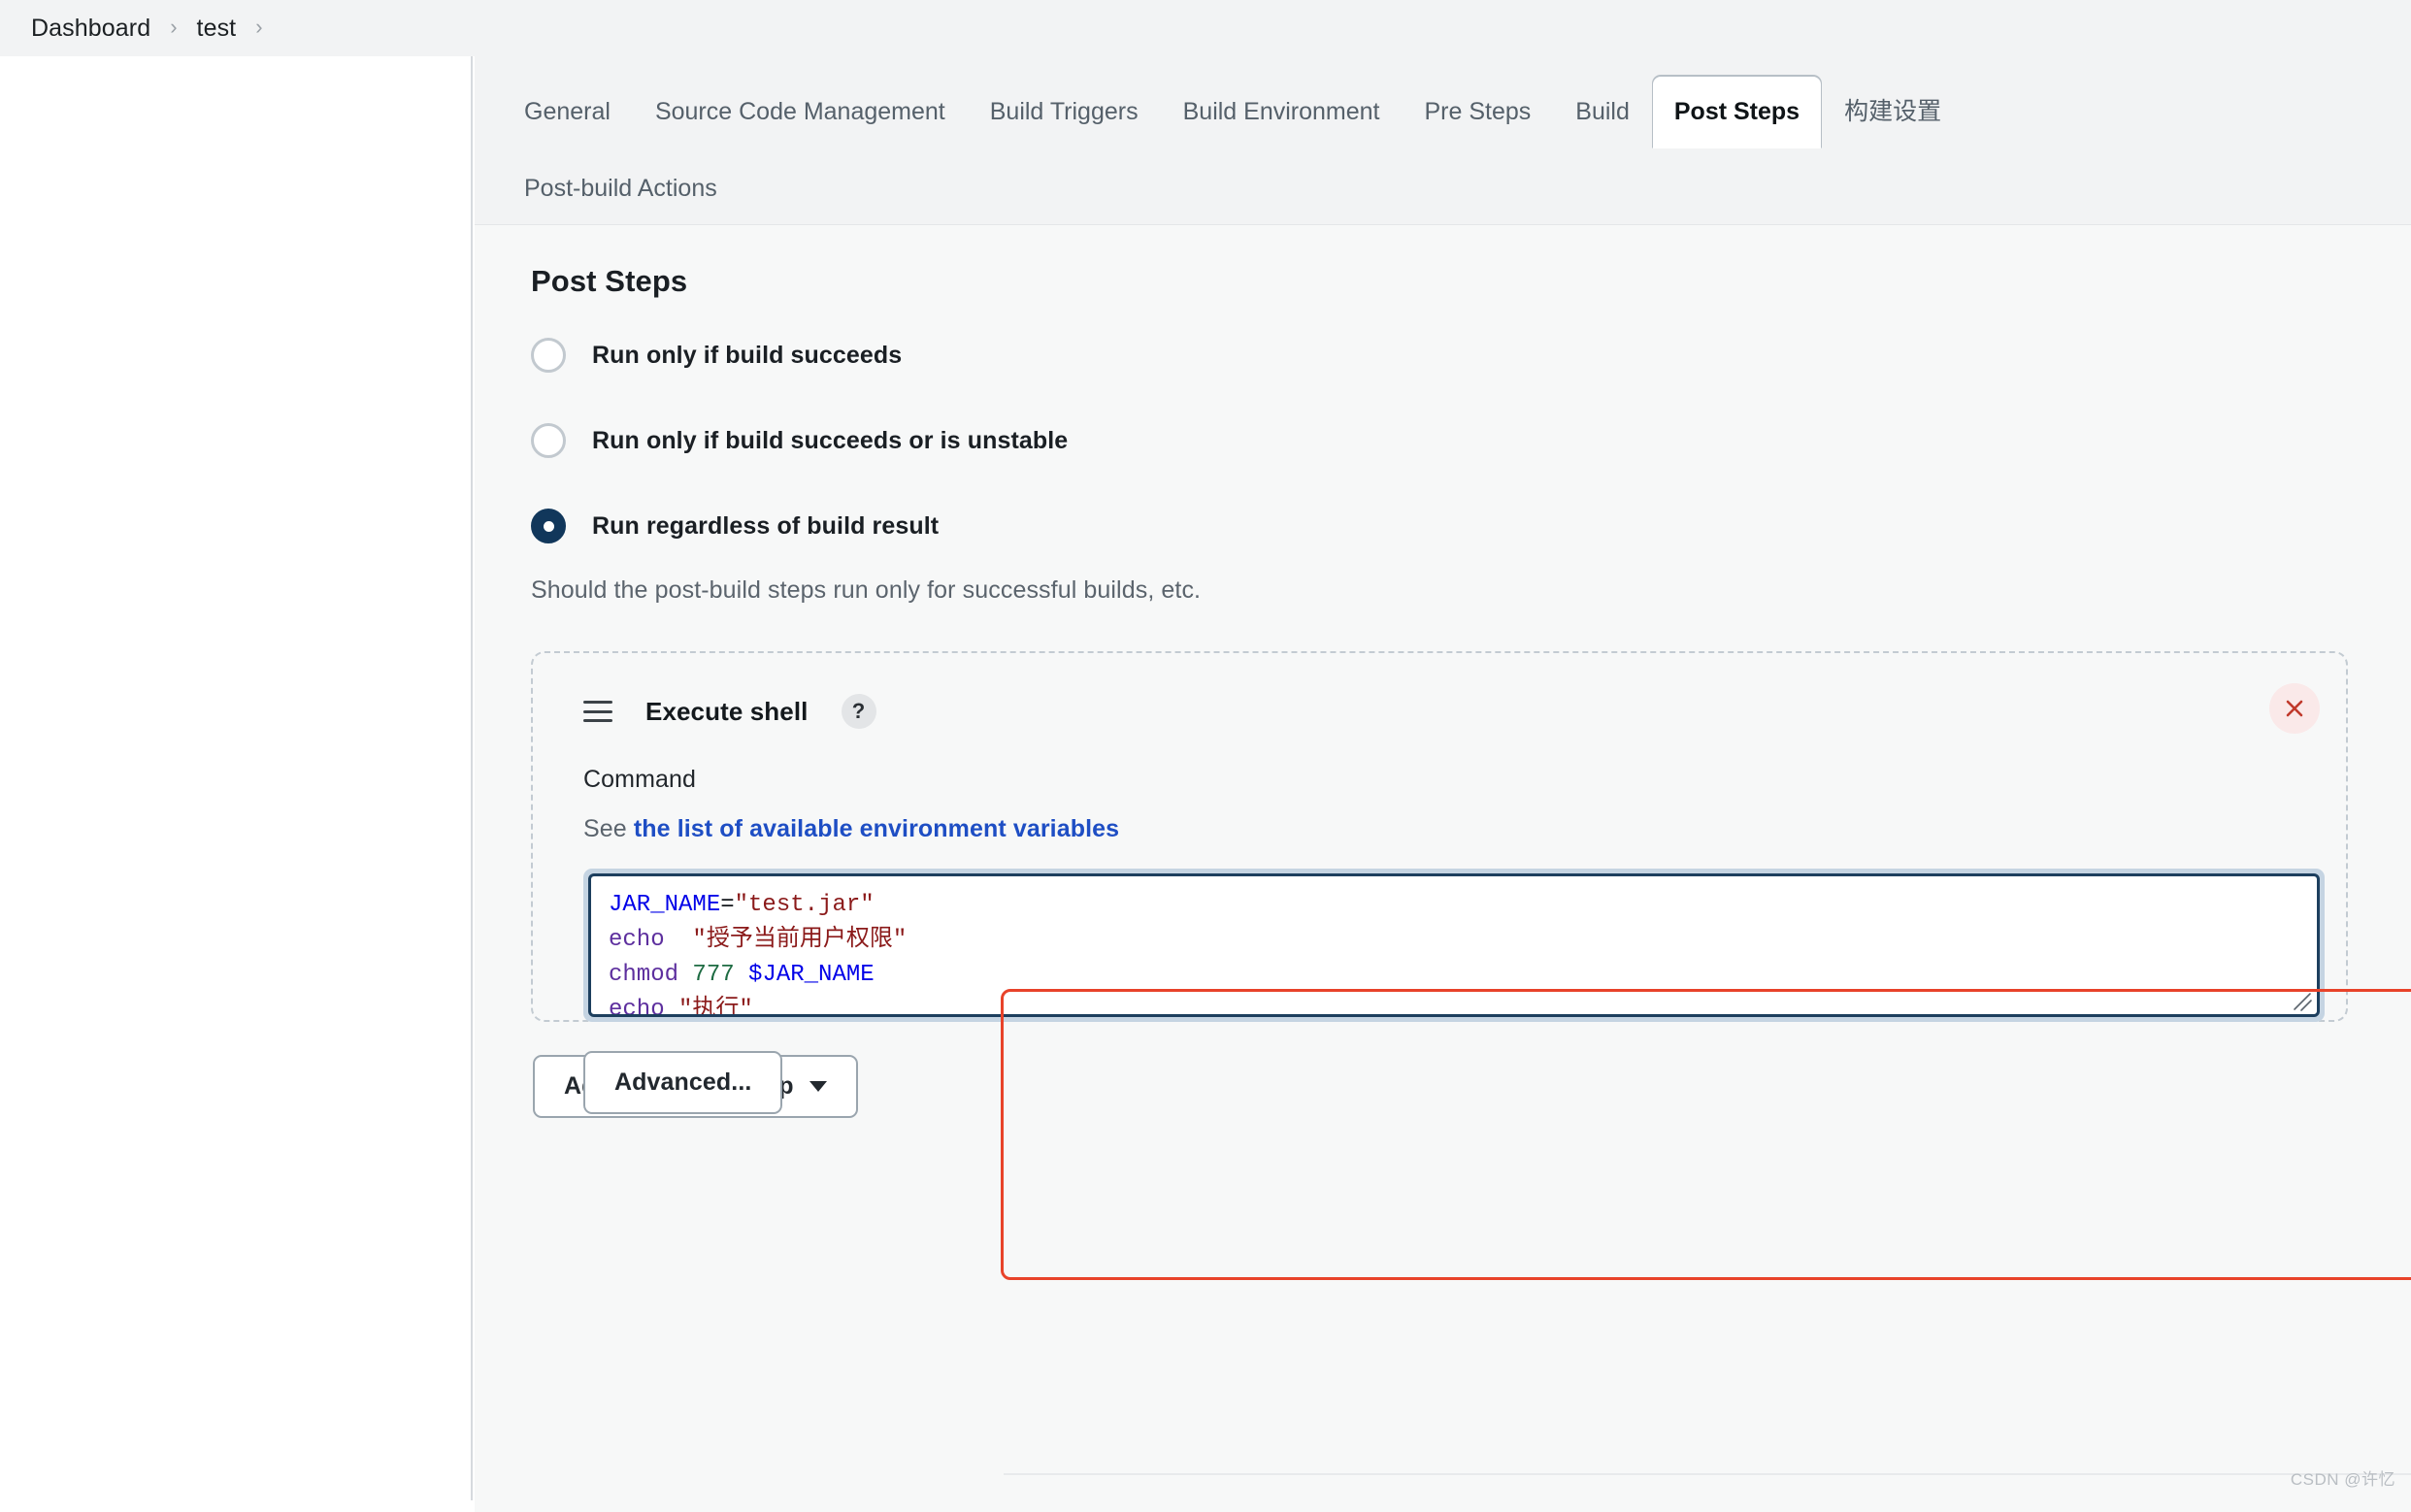  I want to click on help-icon: ?, so click(859, 711).